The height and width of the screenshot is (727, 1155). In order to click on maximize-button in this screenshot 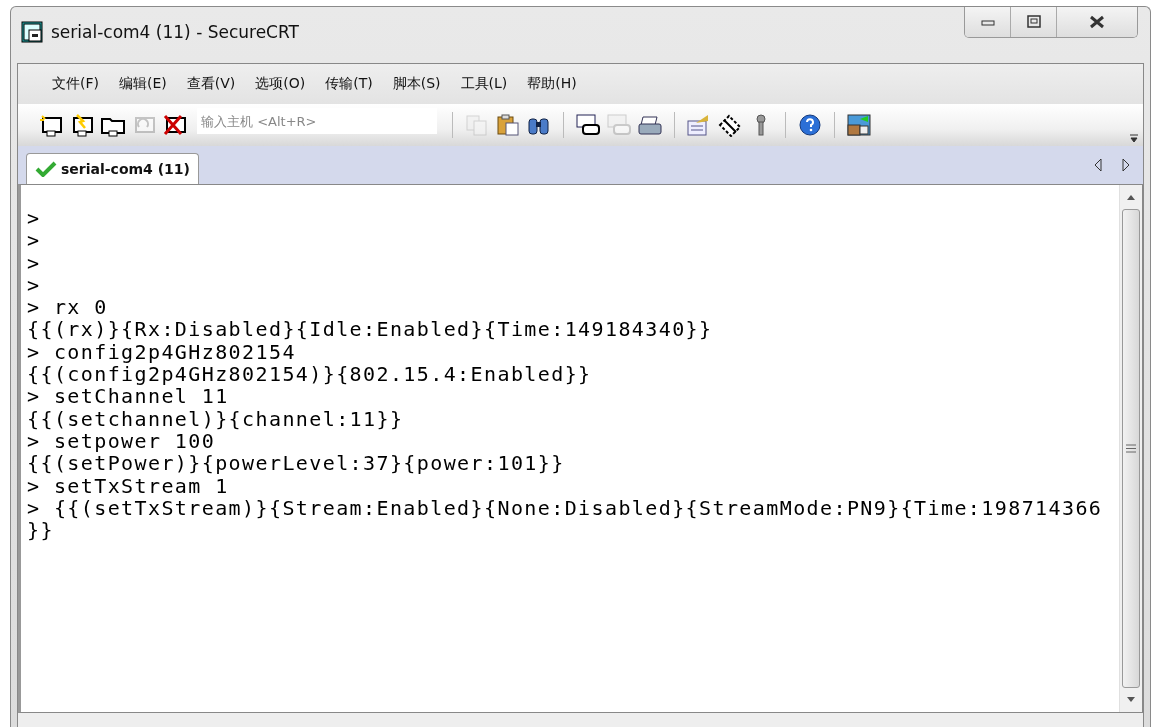, I will do `click(1034, 22)`.